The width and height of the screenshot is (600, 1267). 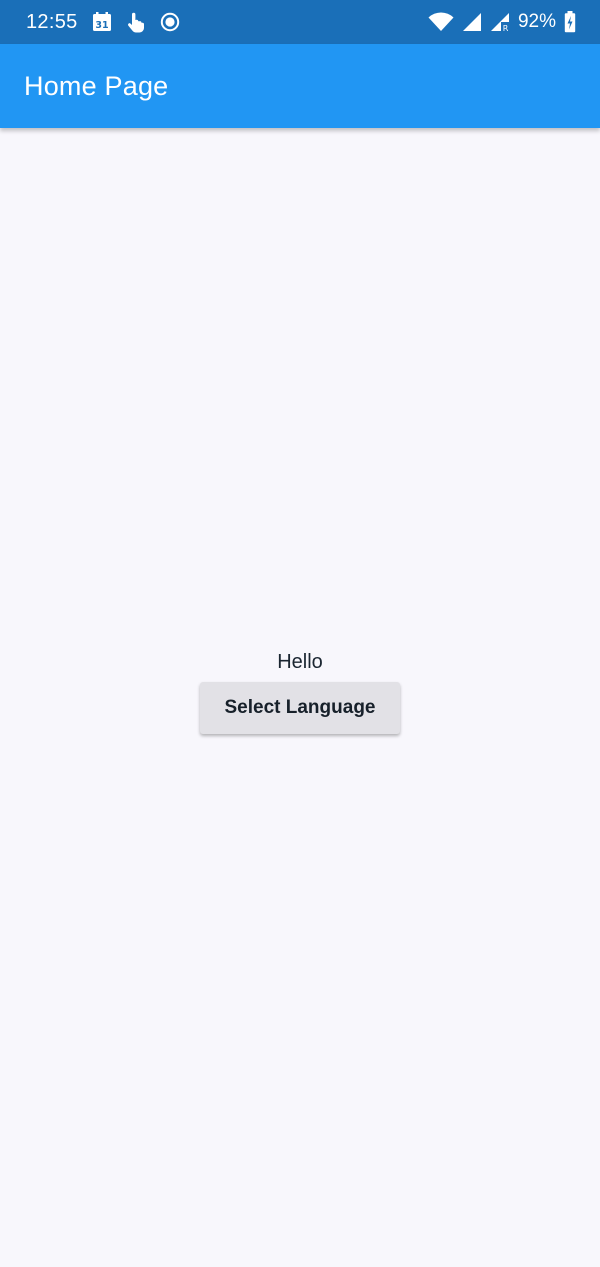 What do you see at coordinates (136, 22) in the screenshot?
I see `touch-icon` at bounding box center [136, 22].